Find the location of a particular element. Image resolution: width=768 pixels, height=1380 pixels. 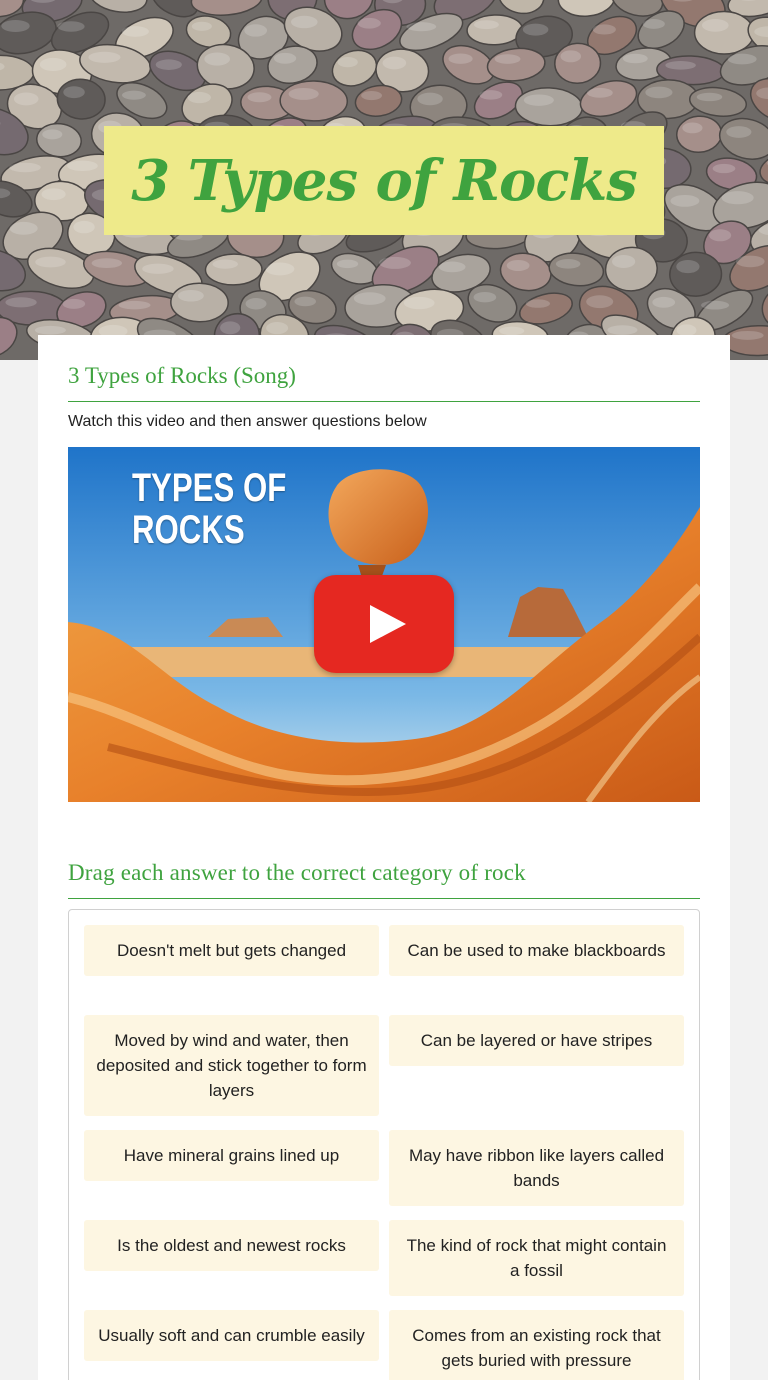

answer-chip: Can be layered or have stripes is located at coordinates (536, 1040).